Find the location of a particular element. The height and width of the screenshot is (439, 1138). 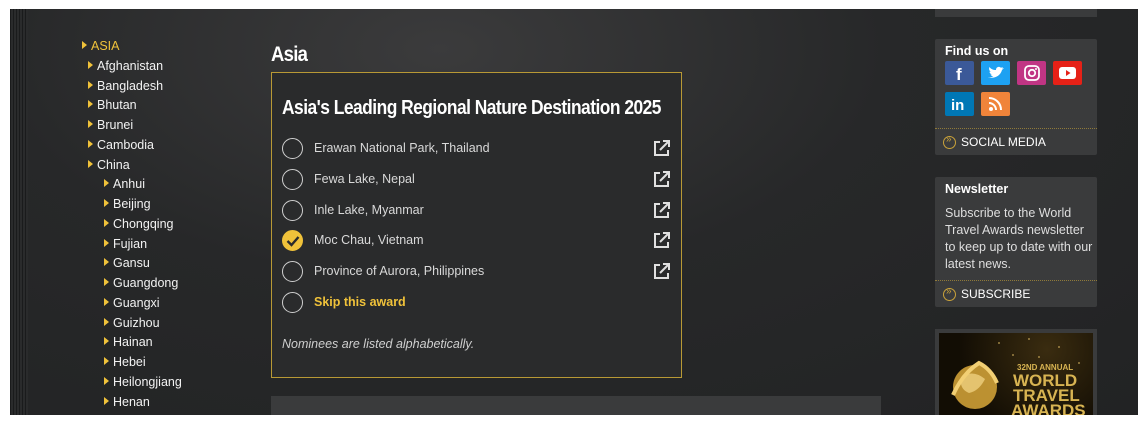

sidebar-item-hebei: Hebei is located at coordinates (125, 362).